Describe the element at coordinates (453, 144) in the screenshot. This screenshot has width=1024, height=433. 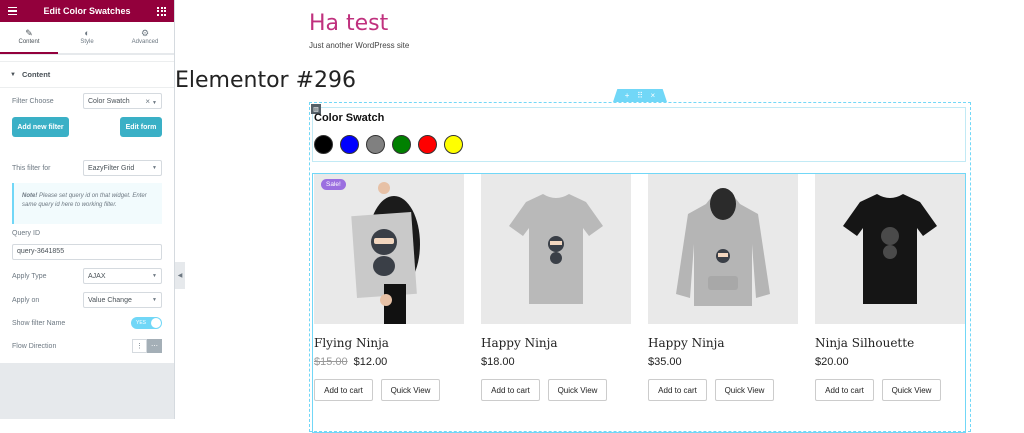
I see `swatch-yellow` at that location.